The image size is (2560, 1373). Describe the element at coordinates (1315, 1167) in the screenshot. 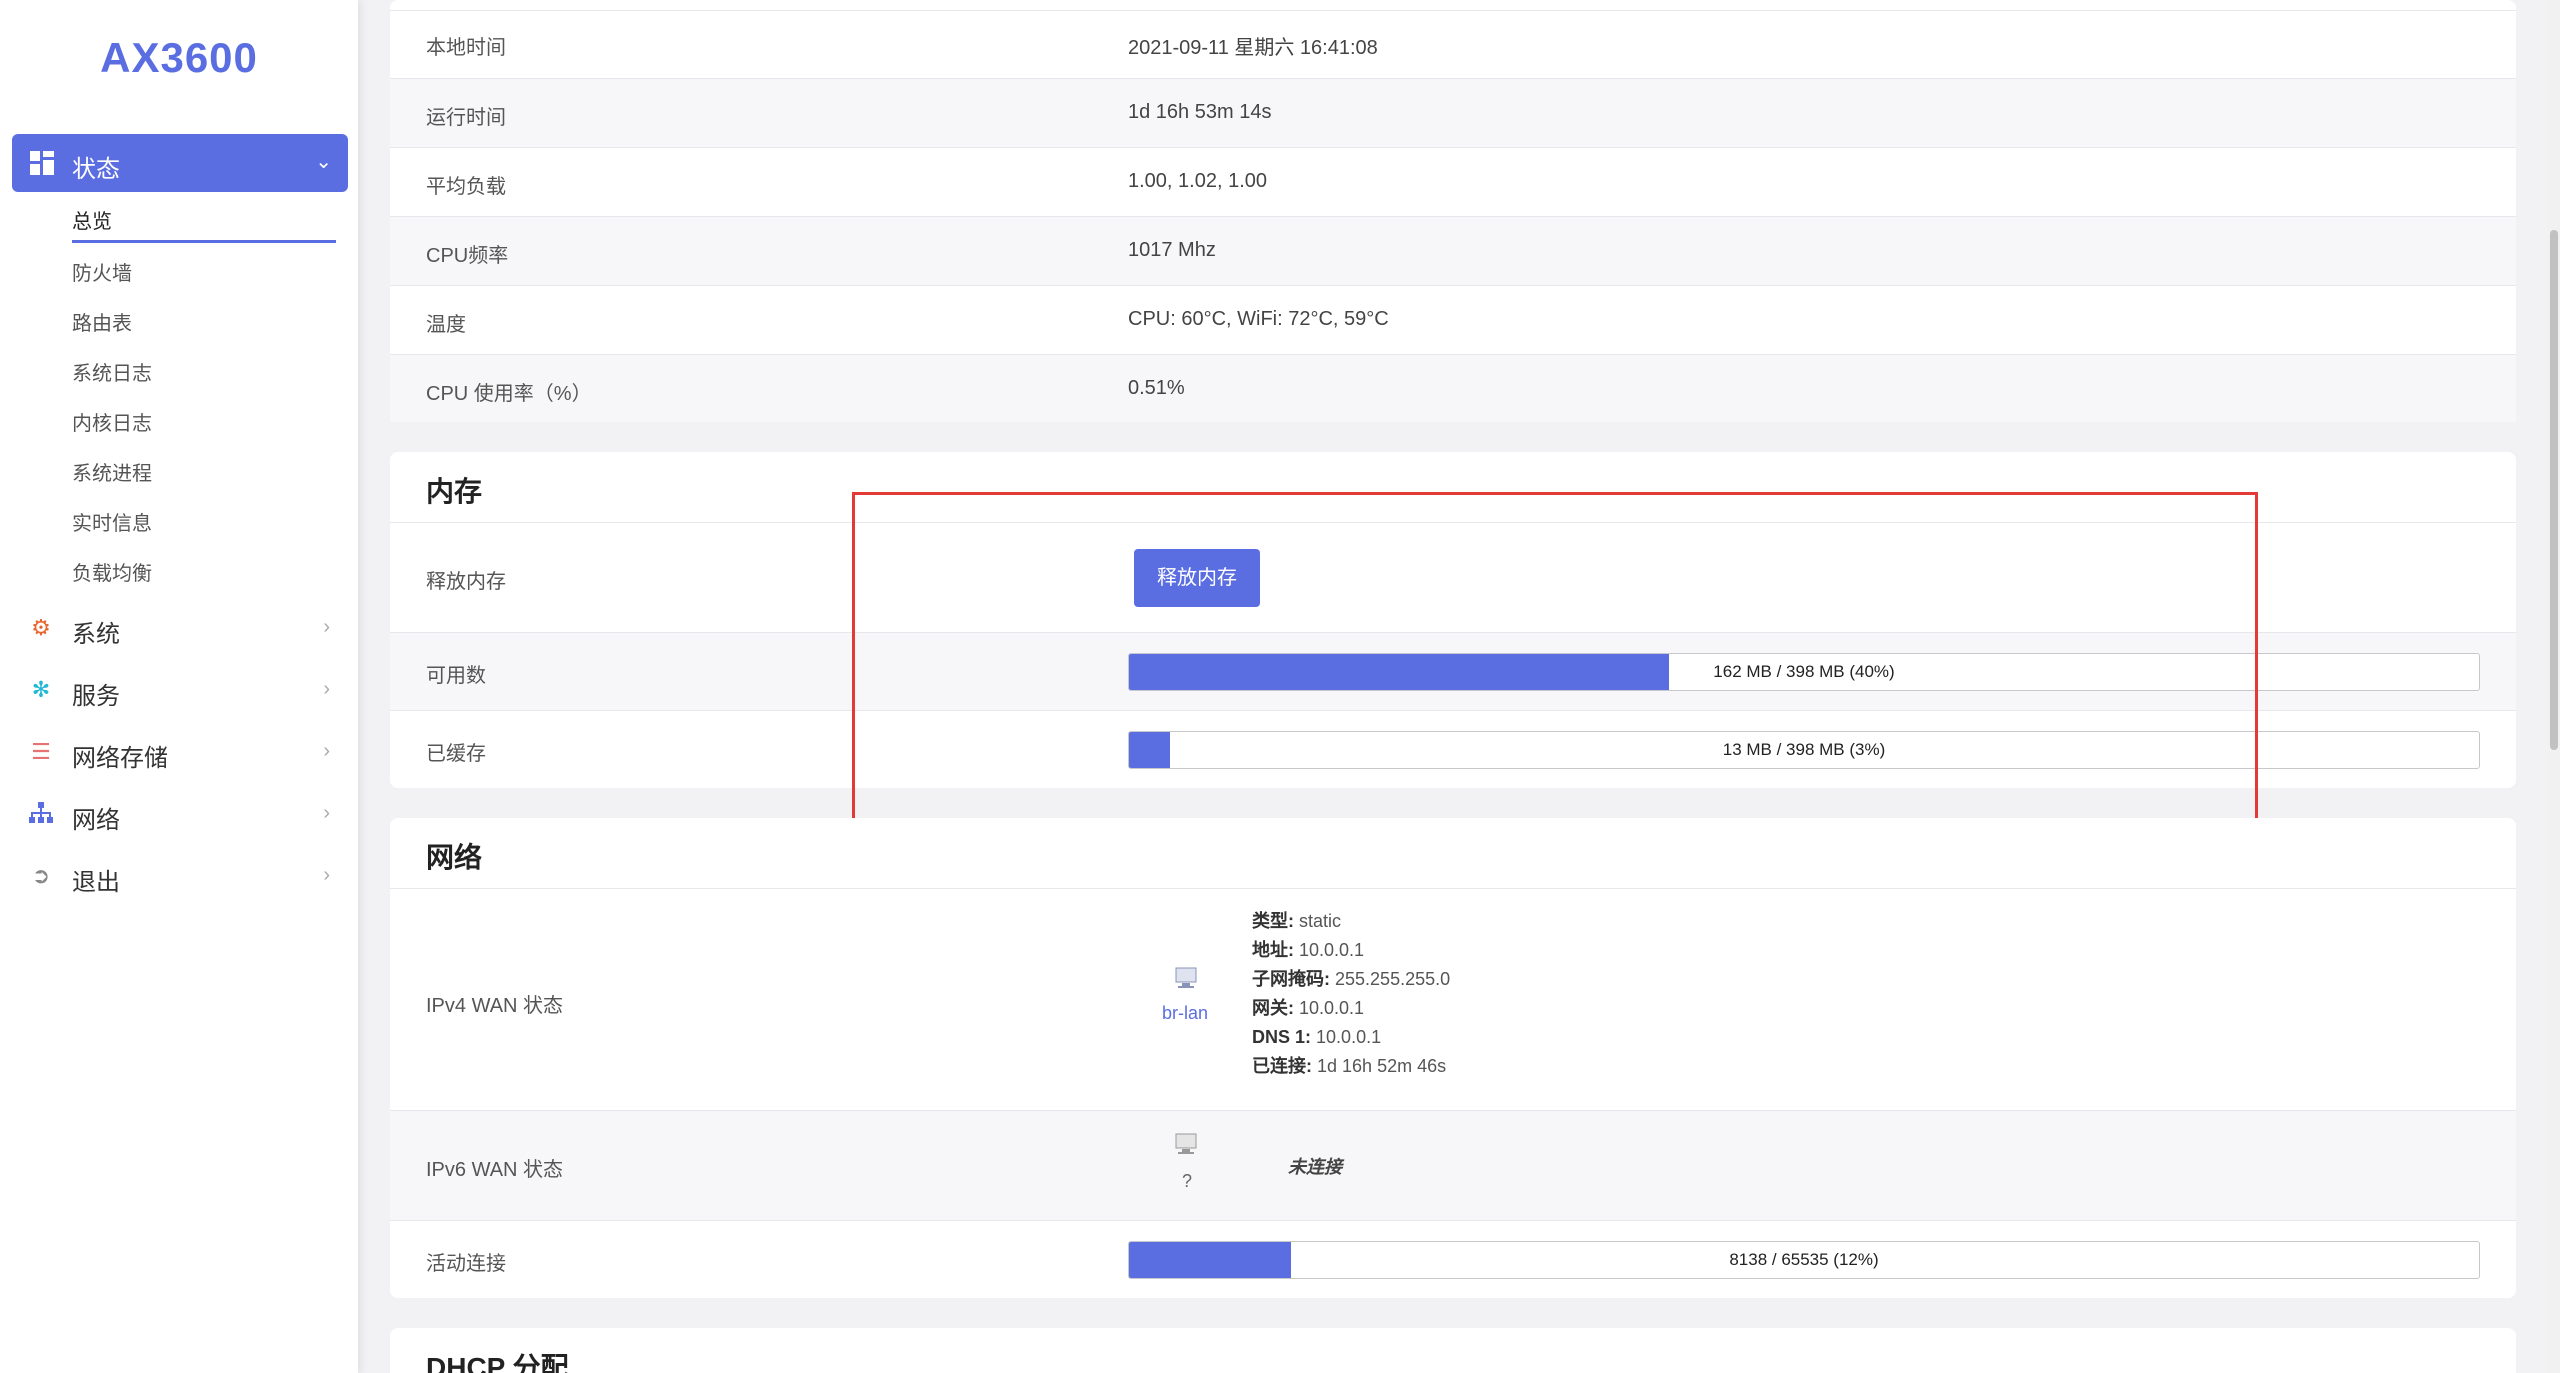

I see `ipv6-status: 未连接` at that location.